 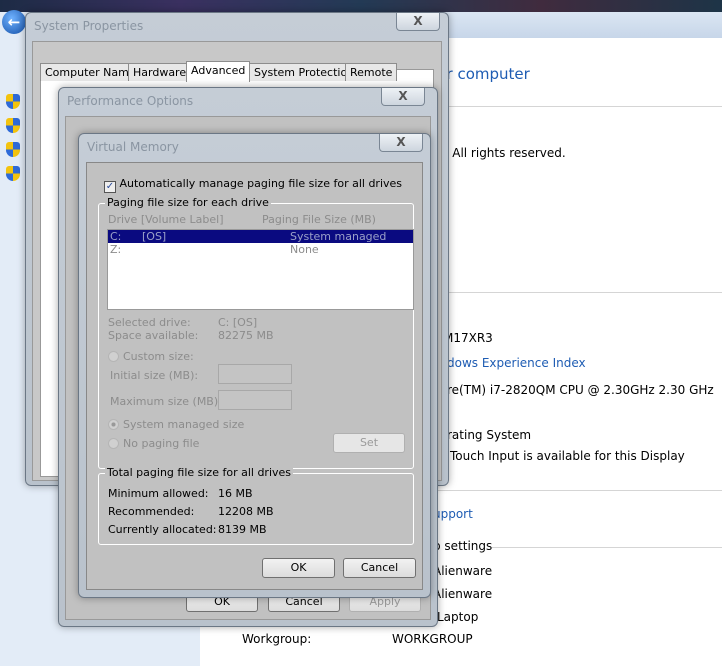 I want to click on support-link: upport, so click(x=453, y=514).